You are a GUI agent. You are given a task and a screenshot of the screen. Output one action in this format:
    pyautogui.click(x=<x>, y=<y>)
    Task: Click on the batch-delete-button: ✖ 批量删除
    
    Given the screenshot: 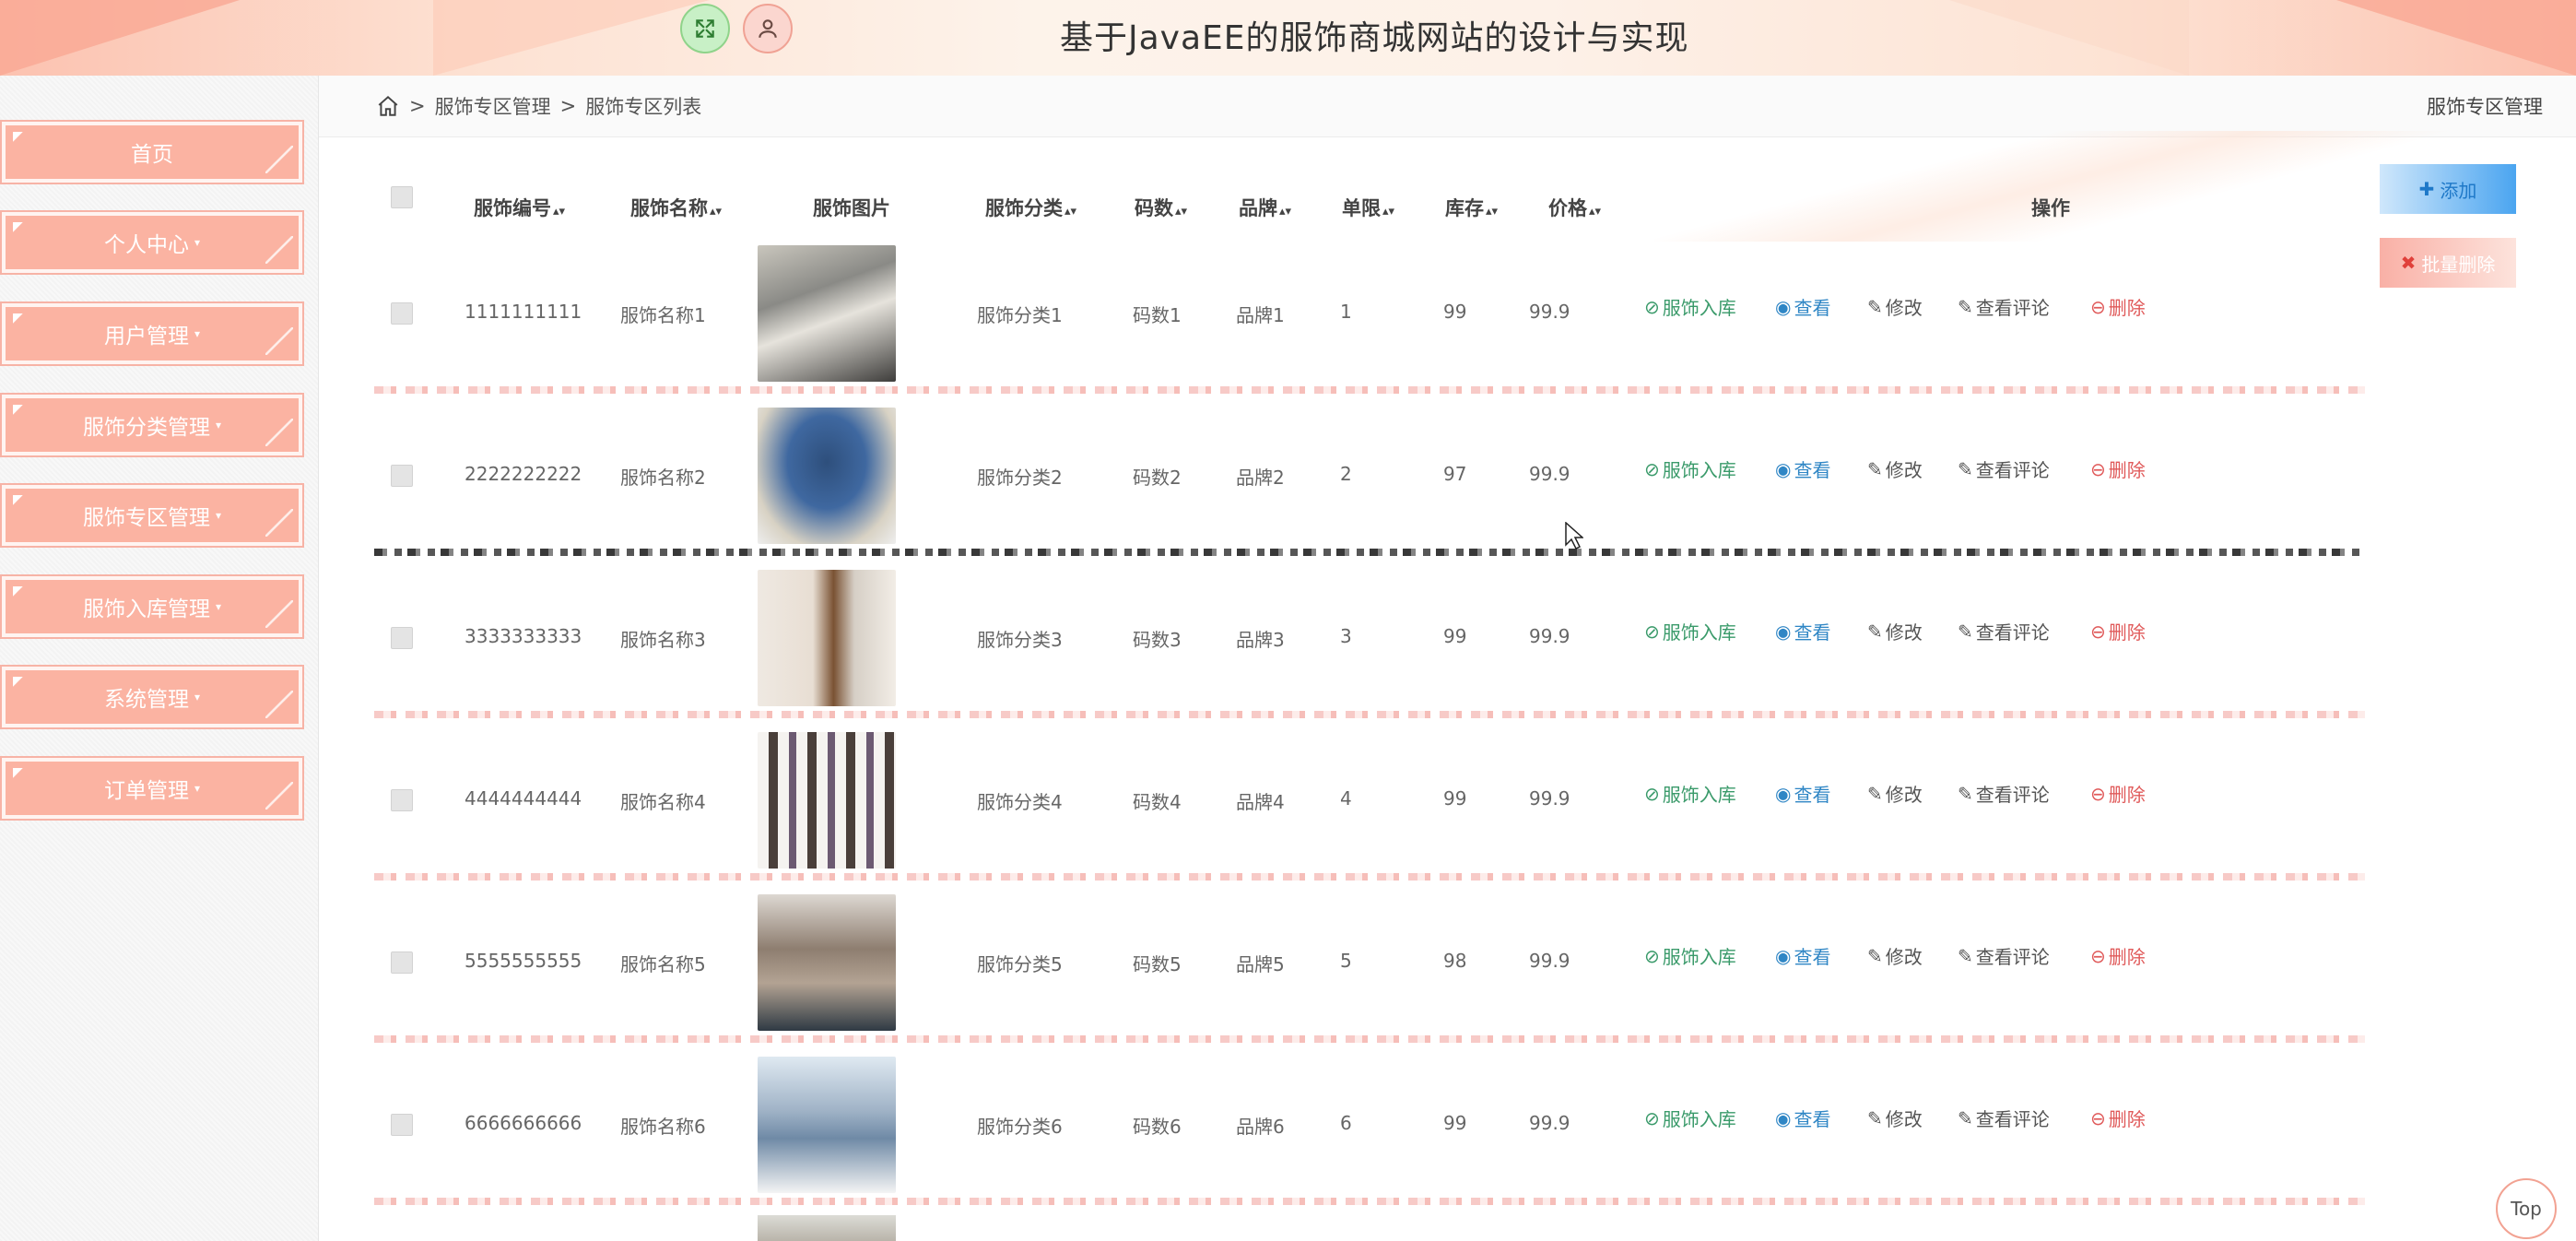 What is the action you would take?
    pyautogui.click(x=2448, y=263)
    